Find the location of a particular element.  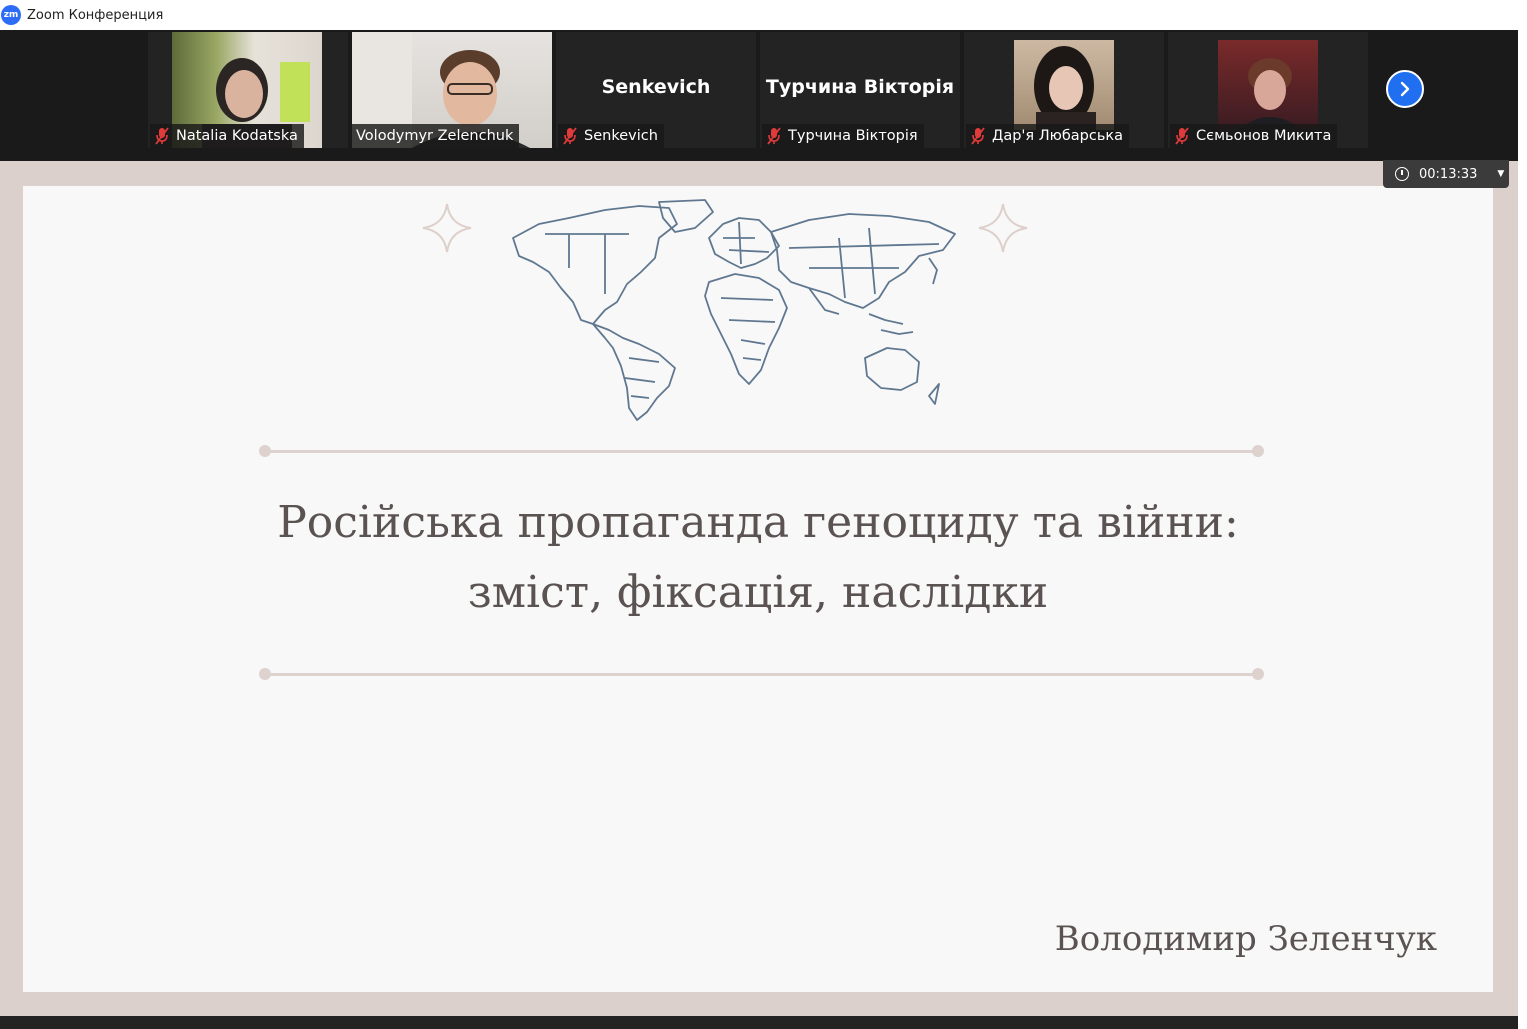

participant-tile: Сємьонов Микита is located at coordinates (1268, 90).